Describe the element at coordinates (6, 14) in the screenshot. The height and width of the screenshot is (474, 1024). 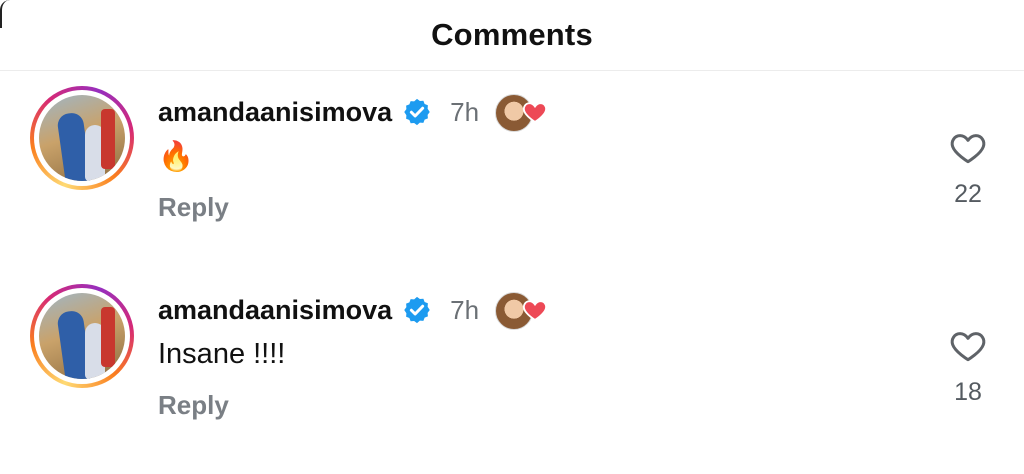
I see `window-corner` at that location.